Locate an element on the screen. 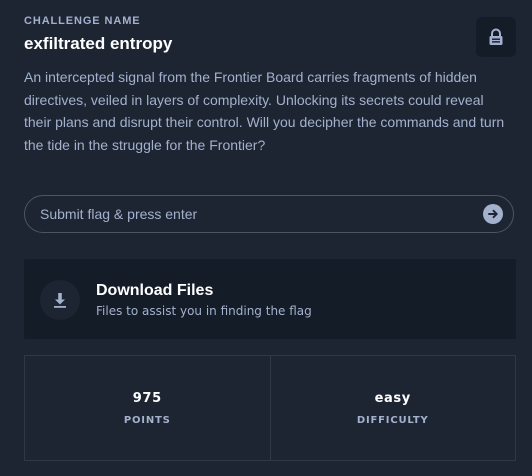  arrow-right-icon is located at coordinates (493, 214).